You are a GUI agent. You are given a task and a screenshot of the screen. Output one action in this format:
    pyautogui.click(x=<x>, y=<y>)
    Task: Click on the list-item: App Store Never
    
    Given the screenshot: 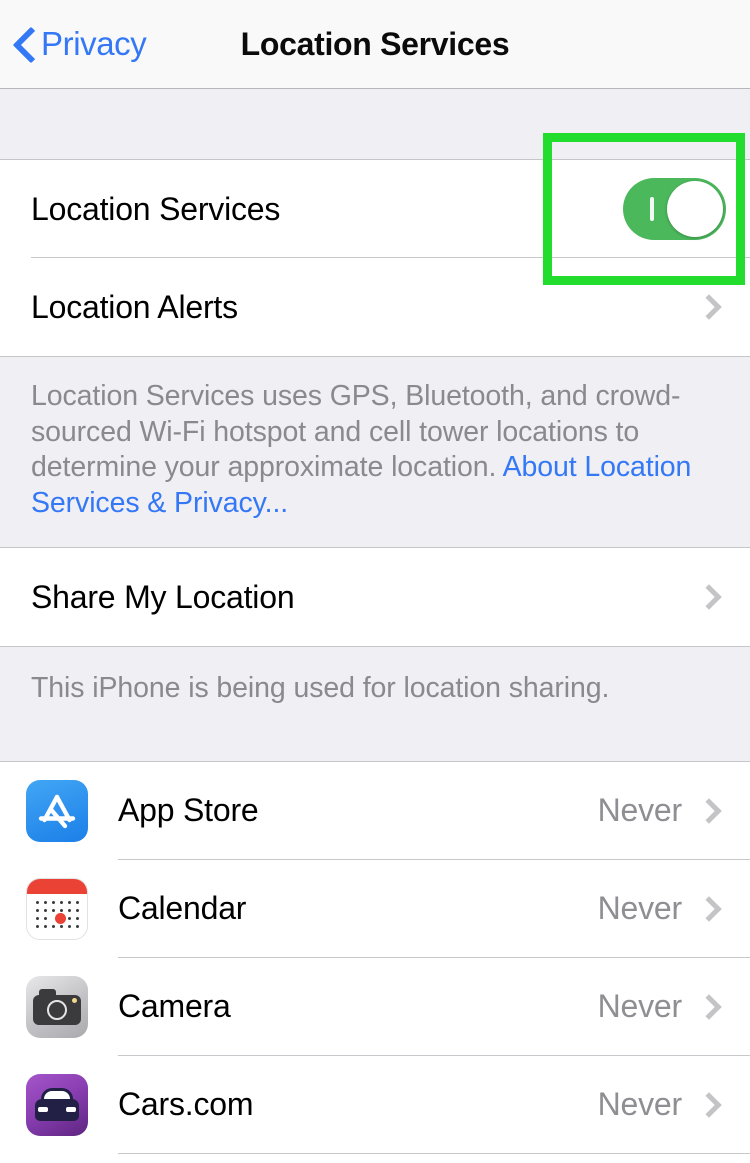 What is the action you would take?
    pyautogui.click(x=375, y=810)
    